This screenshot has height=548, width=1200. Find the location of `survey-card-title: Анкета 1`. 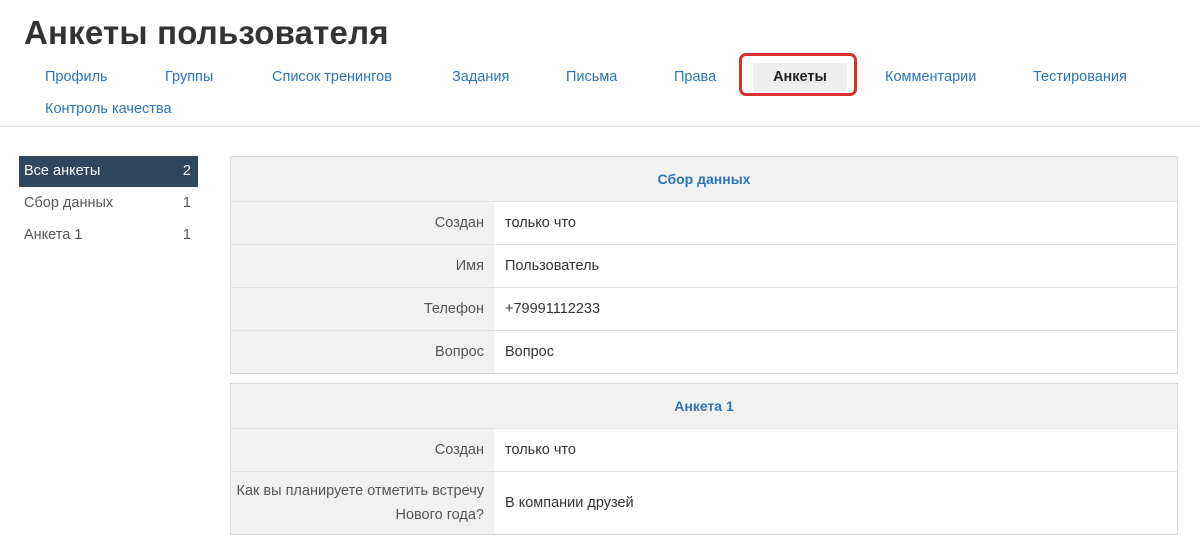

survey-card-title: Анкета 1 is located at coordinates (704, 406).